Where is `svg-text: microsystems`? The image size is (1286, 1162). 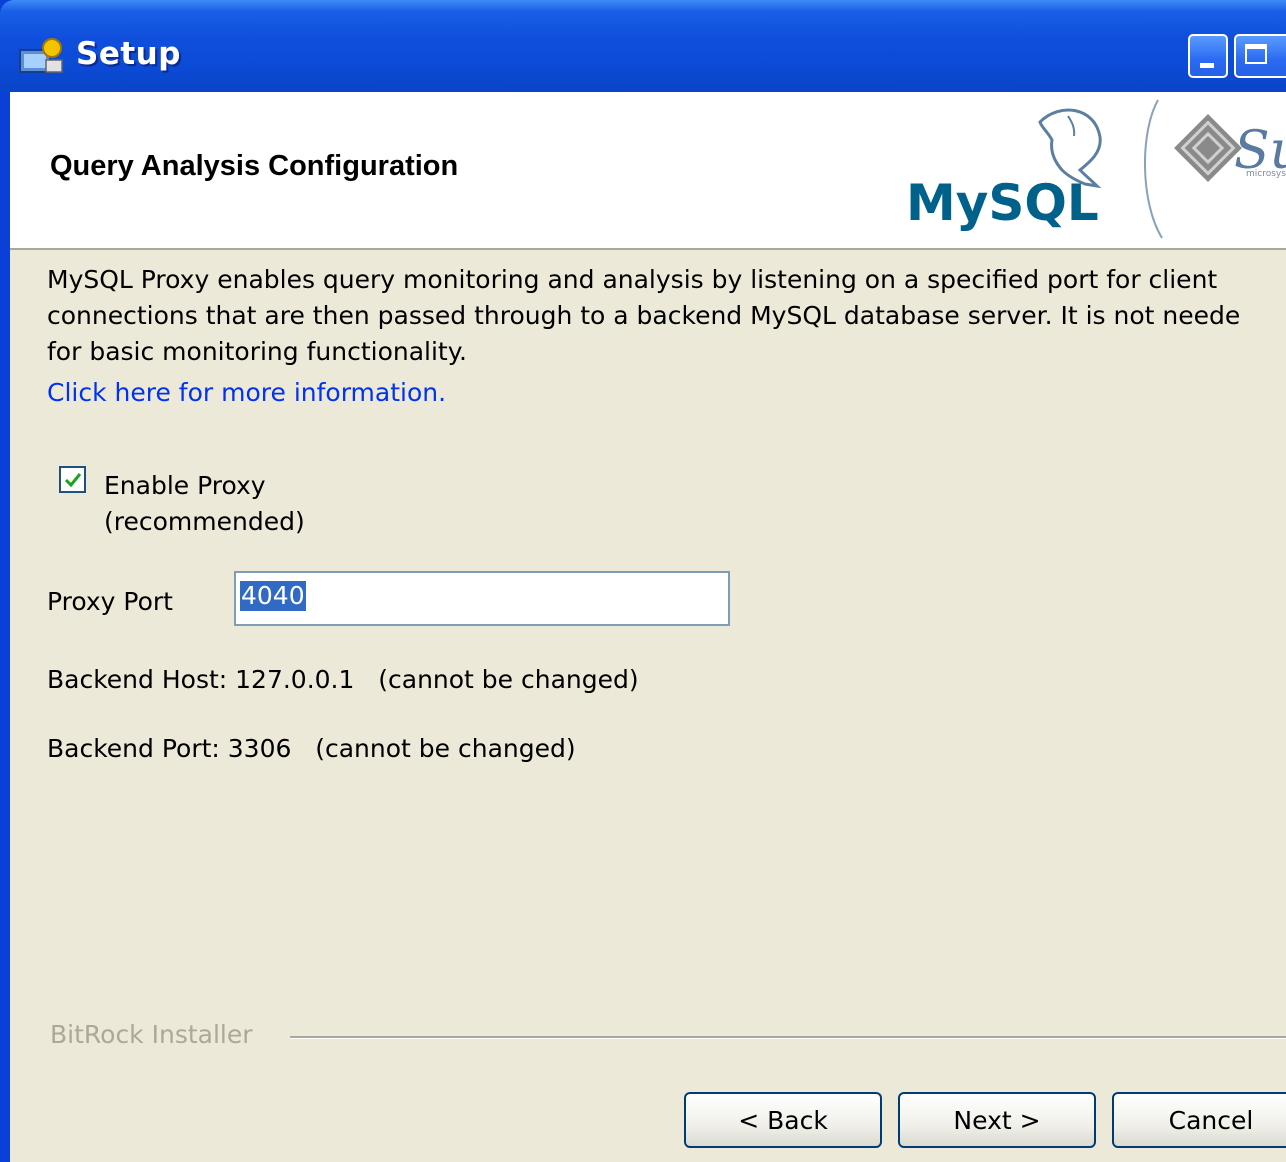
svg-text: microsystems is located at coordinates (1266, 174).